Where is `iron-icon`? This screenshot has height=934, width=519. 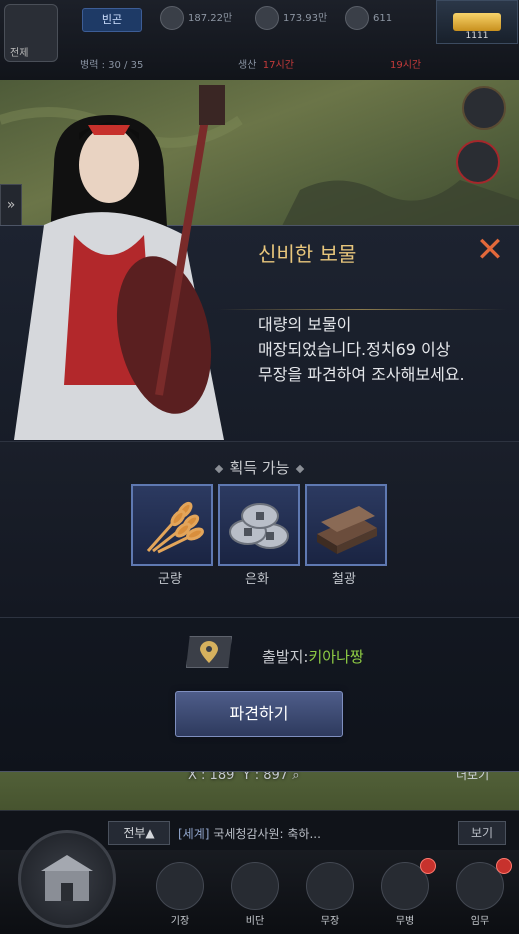
iron-icon is located at coordinates (357, 18).